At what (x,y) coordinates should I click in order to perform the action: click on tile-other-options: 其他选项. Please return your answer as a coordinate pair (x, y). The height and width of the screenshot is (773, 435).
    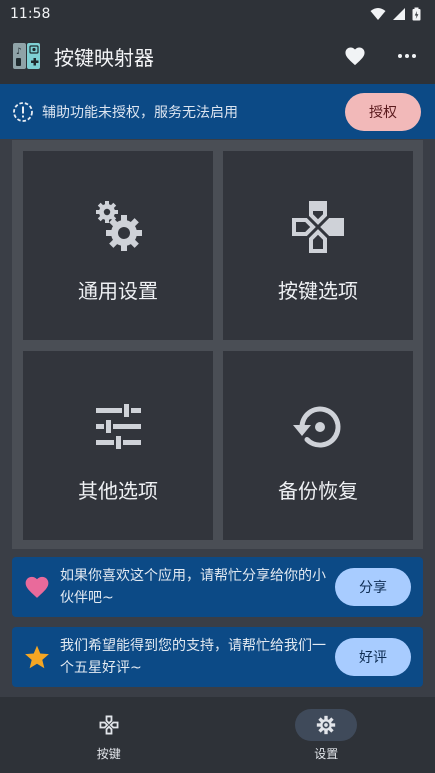
    Looking at the image, I should click on (118, 445).